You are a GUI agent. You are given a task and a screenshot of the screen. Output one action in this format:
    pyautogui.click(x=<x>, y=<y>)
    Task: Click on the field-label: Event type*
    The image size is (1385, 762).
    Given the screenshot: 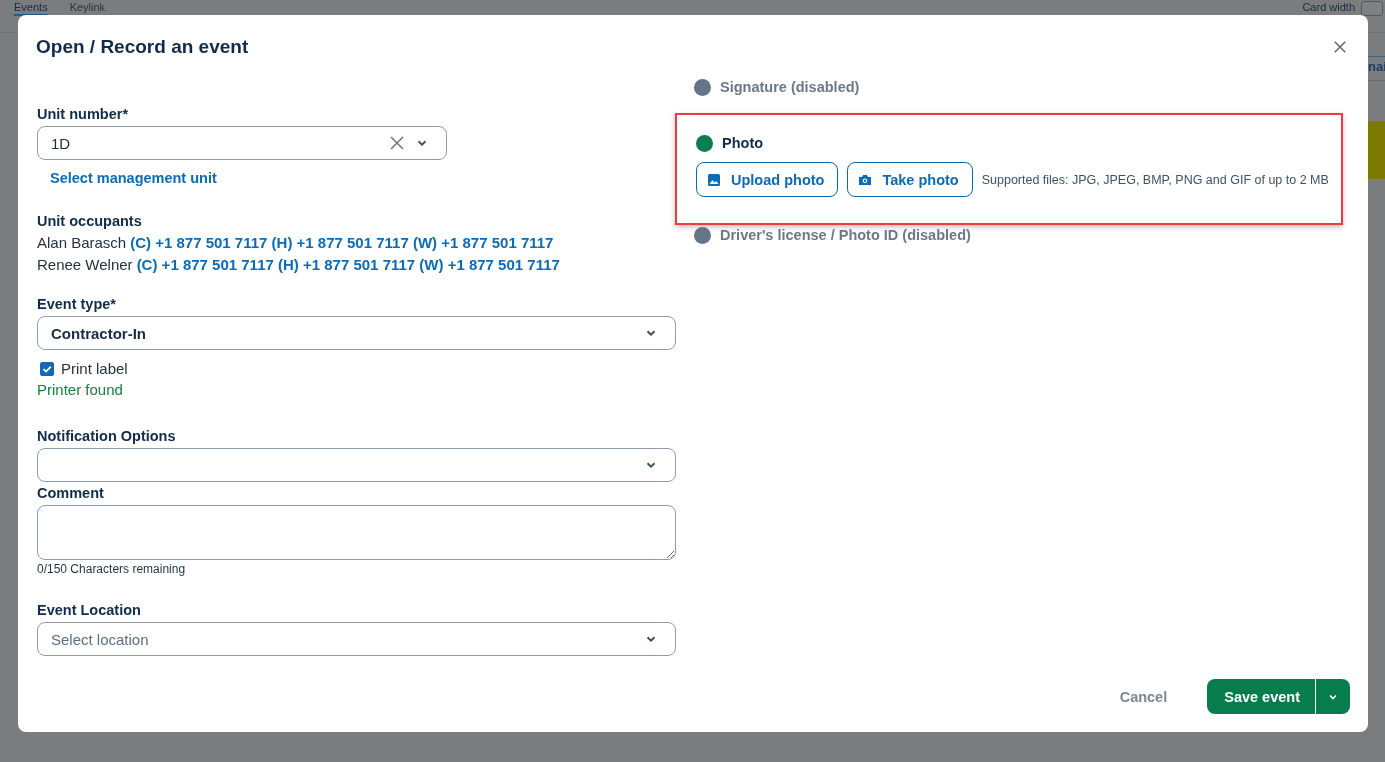 What is the action you would take?
    pyautogui.click(x=76, y=304)
    